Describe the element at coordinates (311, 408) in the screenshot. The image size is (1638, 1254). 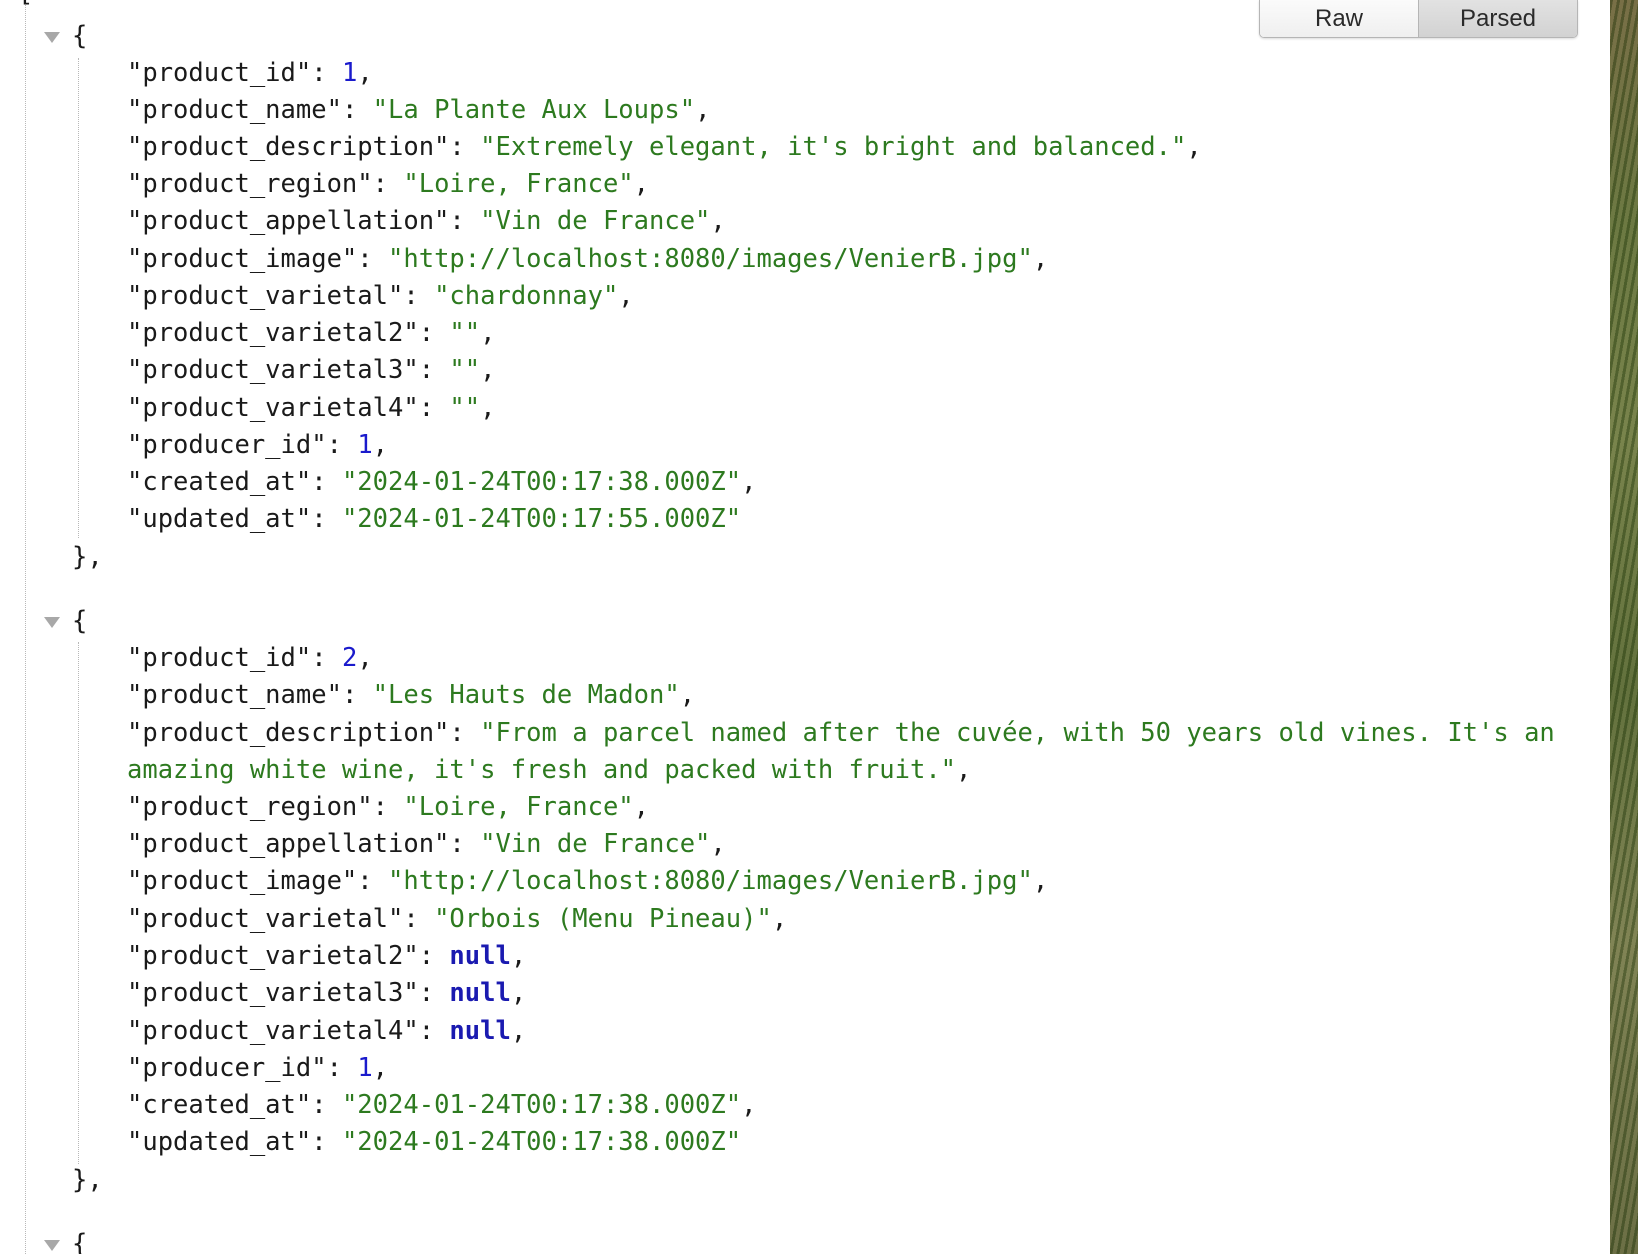
I see `json-line-product-varietal4: "product_varietal4": "",` at that location.